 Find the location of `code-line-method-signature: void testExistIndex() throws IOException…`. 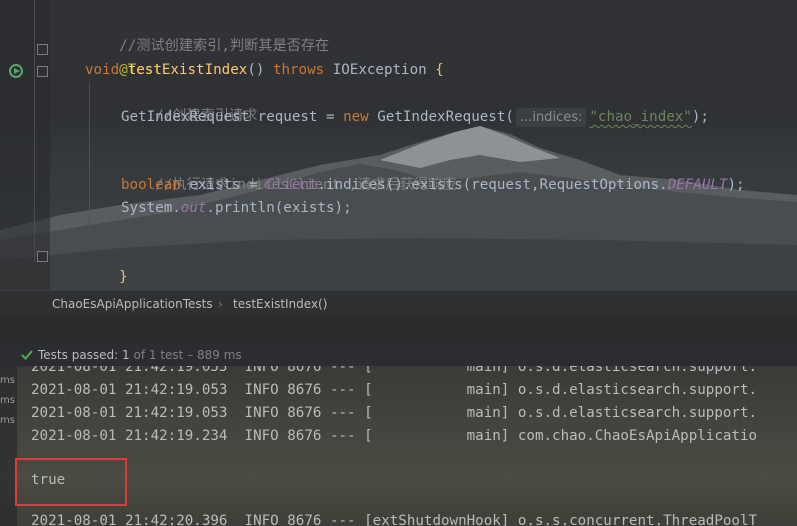

code-line-method-signature: void testExistIndex() throws IOException… is located at coordinates (264, 70).